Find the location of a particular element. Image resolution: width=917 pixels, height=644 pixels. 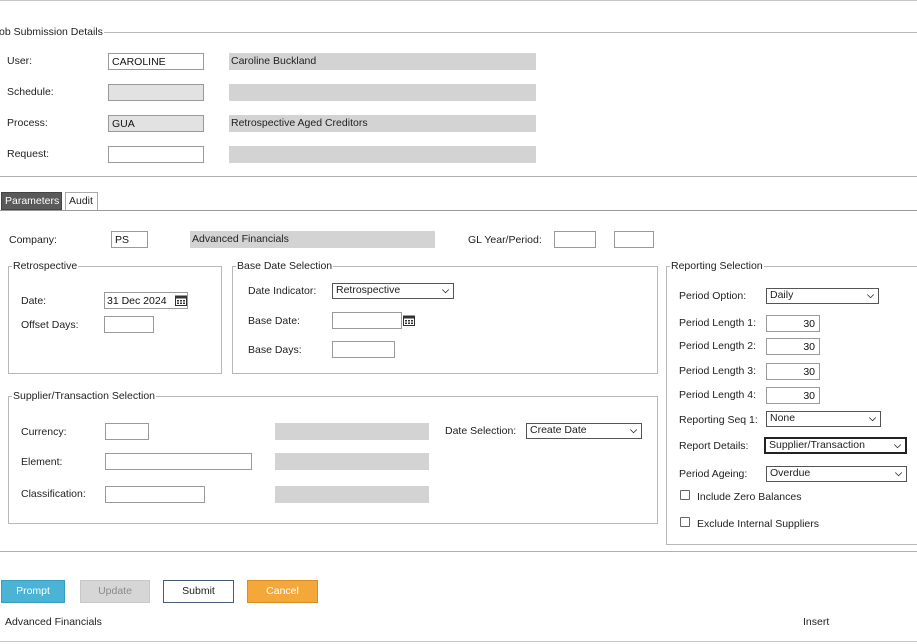

classification-display is located at coordinates (352, 494).